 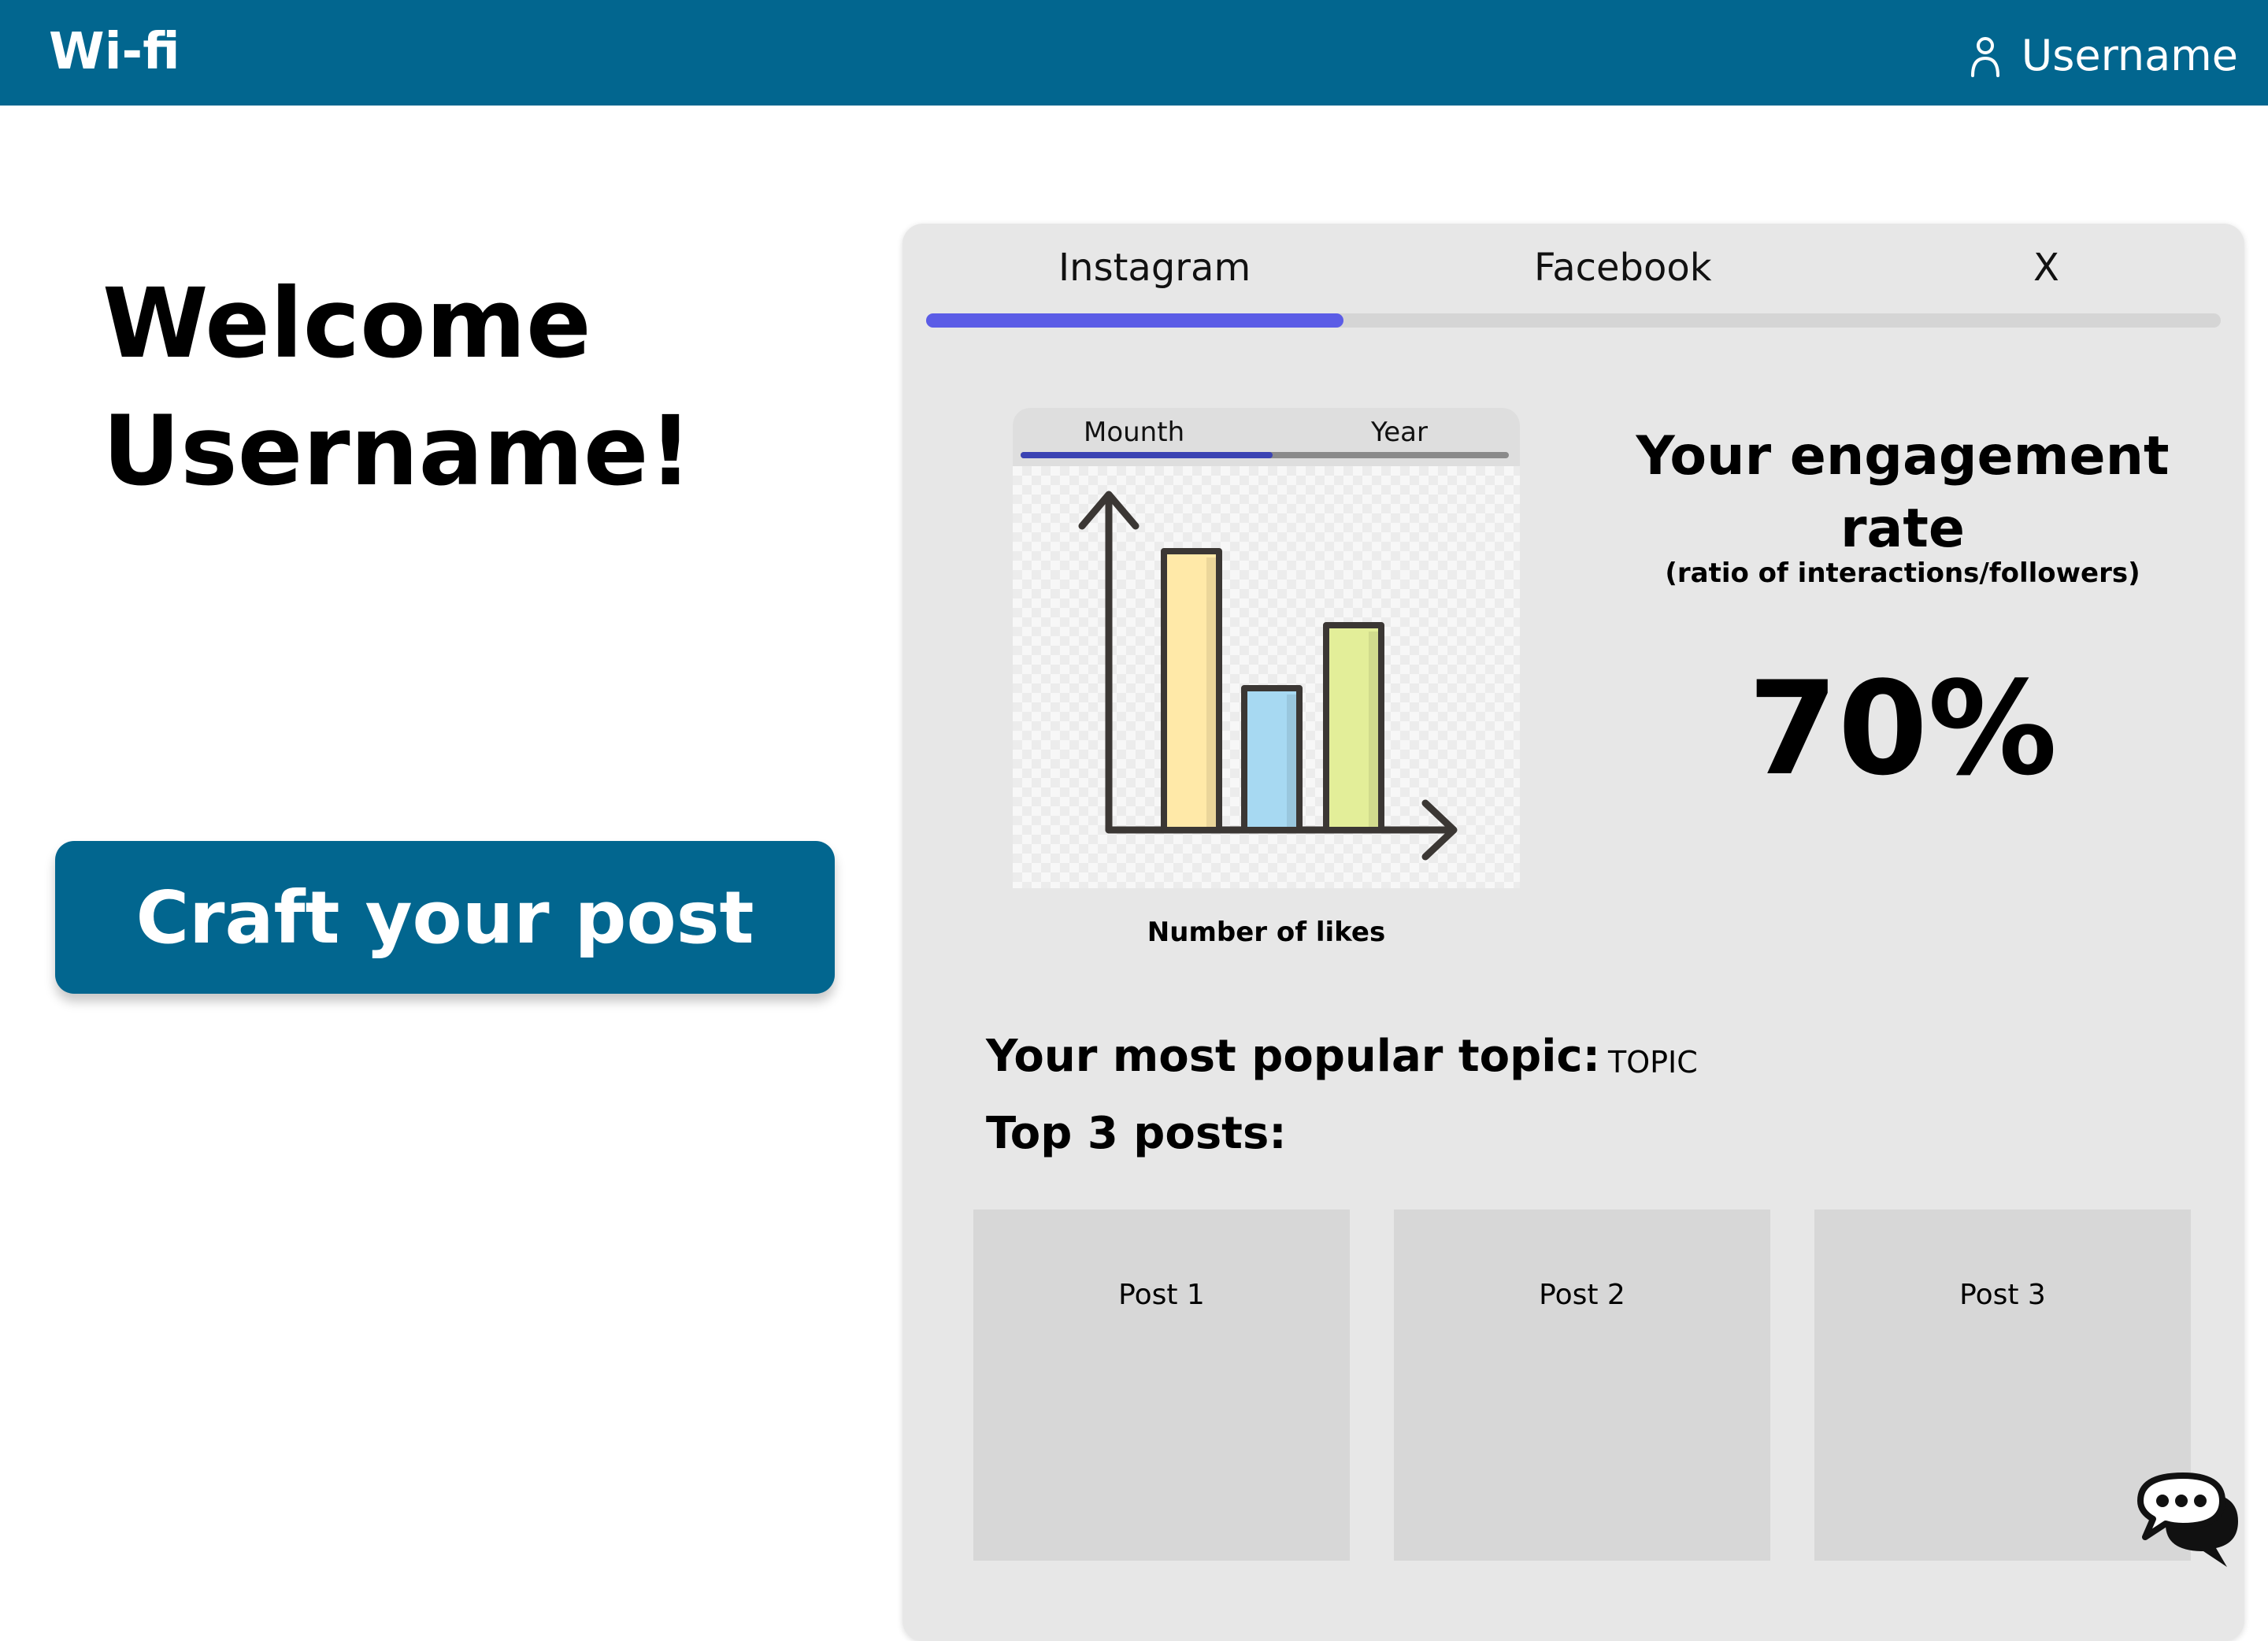 What do you see at coordinates (1653, 1062) in the screenshot?
I see `popular-topic-value: TOPIC` at bounding box center [1653, 1062].